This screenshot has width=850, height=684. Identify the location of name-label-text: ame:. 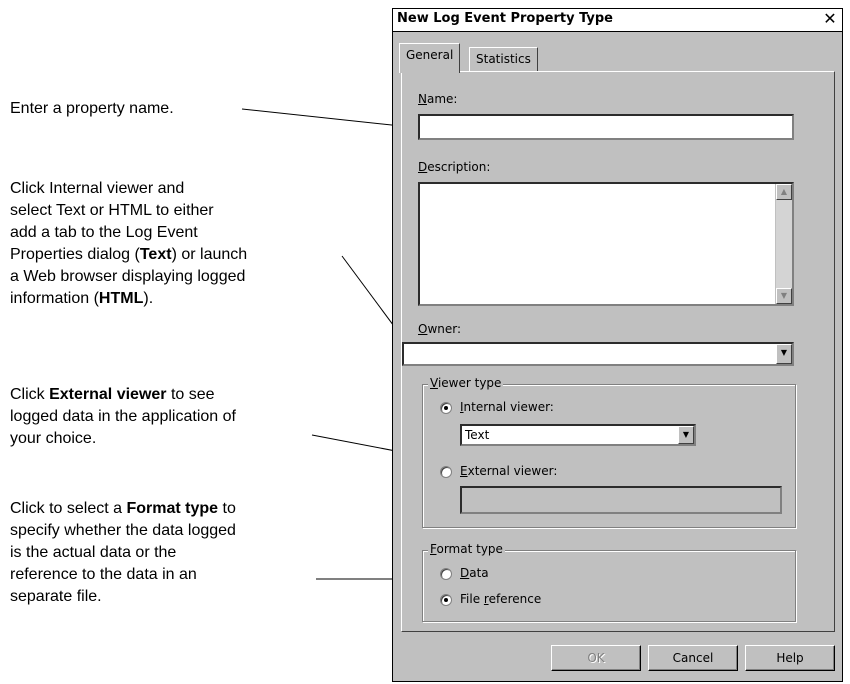
(442, 99).